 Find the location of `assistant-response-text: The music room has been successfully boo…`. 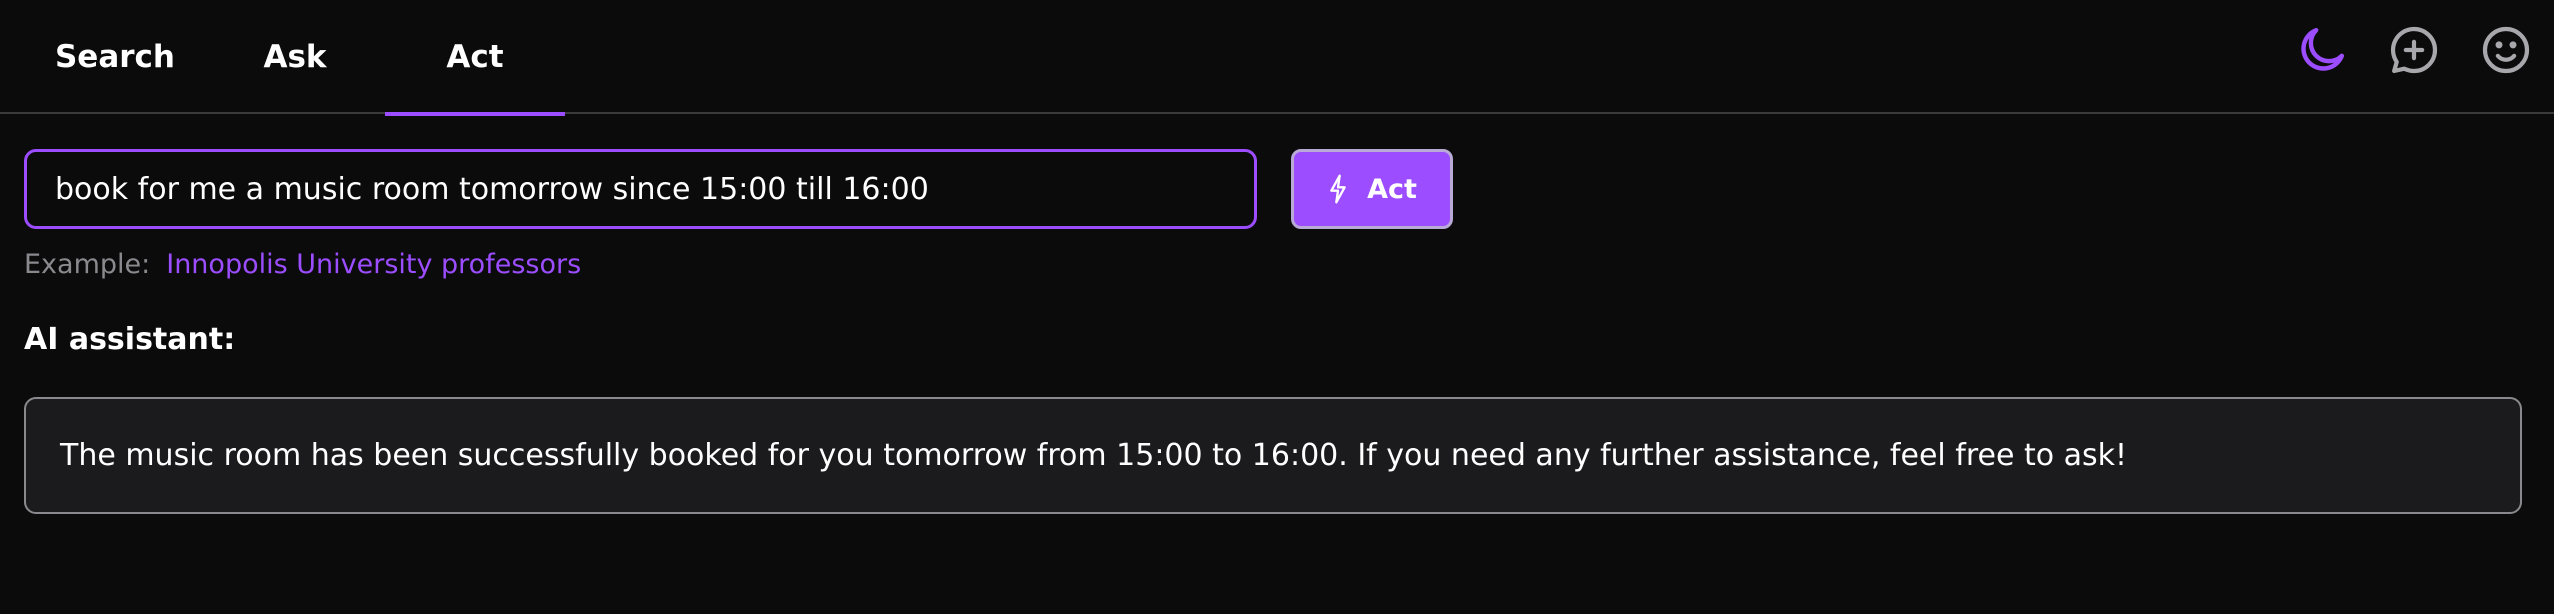

assistant-response-text: The music room has been successfully boo… is located at coordinates (1094, 455).